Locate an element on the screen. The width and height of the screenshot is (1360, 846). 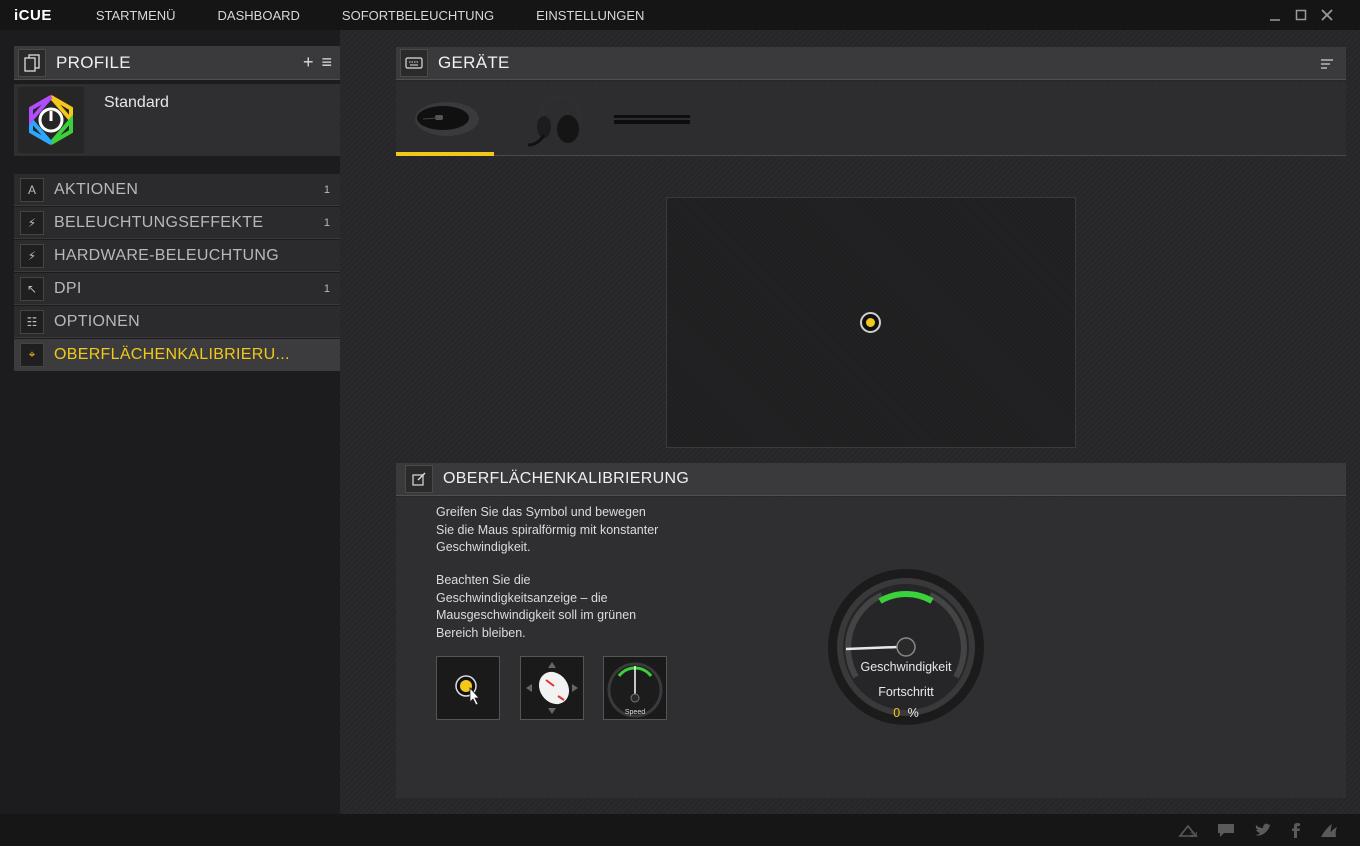
minimize-icon is located at coordinates (1275, 15).